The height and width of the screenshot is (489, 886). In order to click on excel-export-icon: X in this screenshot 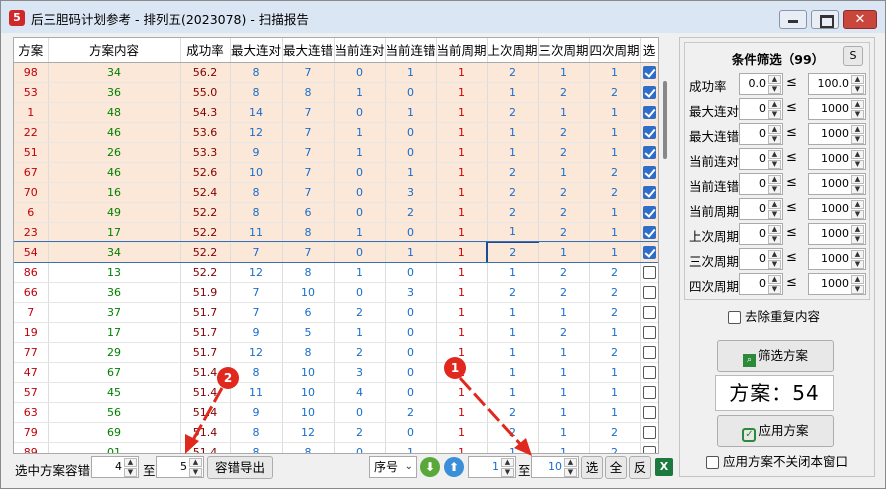, I will do `click(664, 467)`.